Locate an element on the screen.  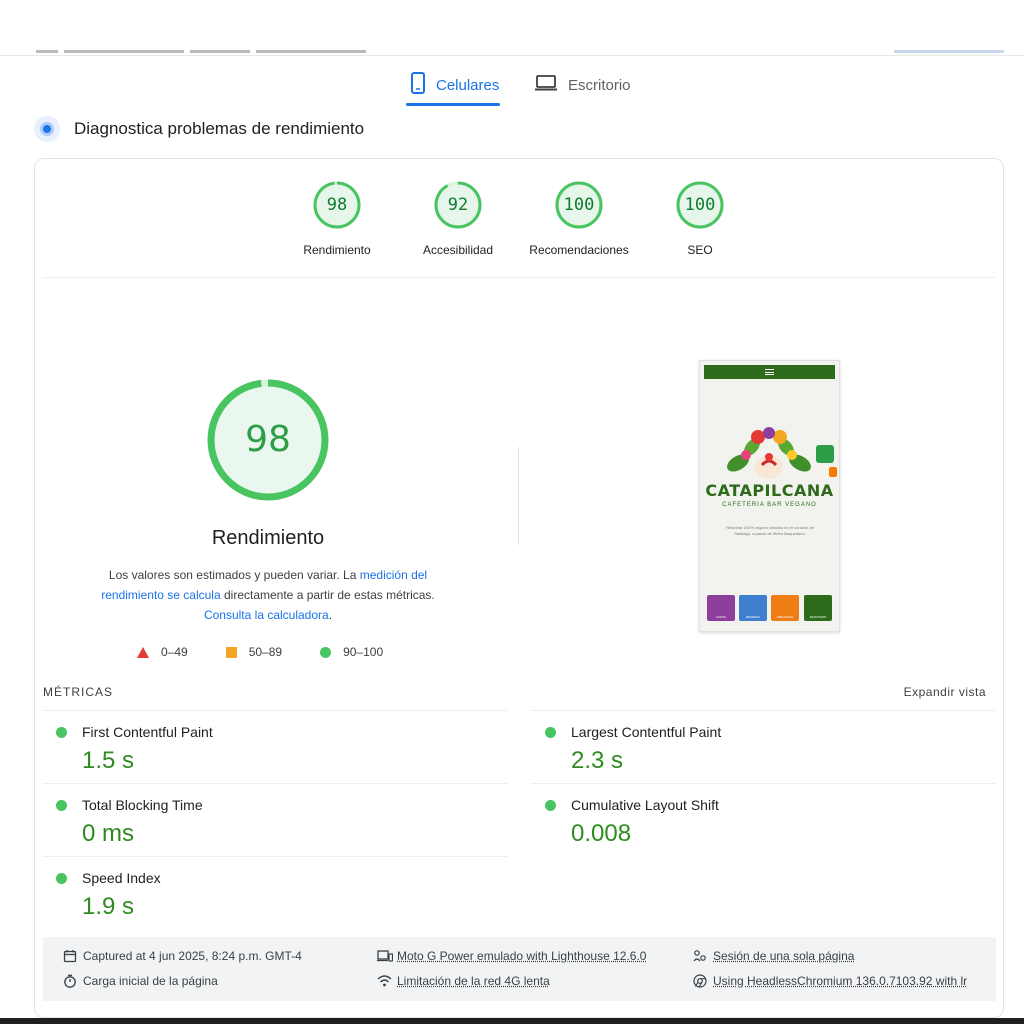
tab-mobile-label: Celulares is located at coordinates (468, 85).